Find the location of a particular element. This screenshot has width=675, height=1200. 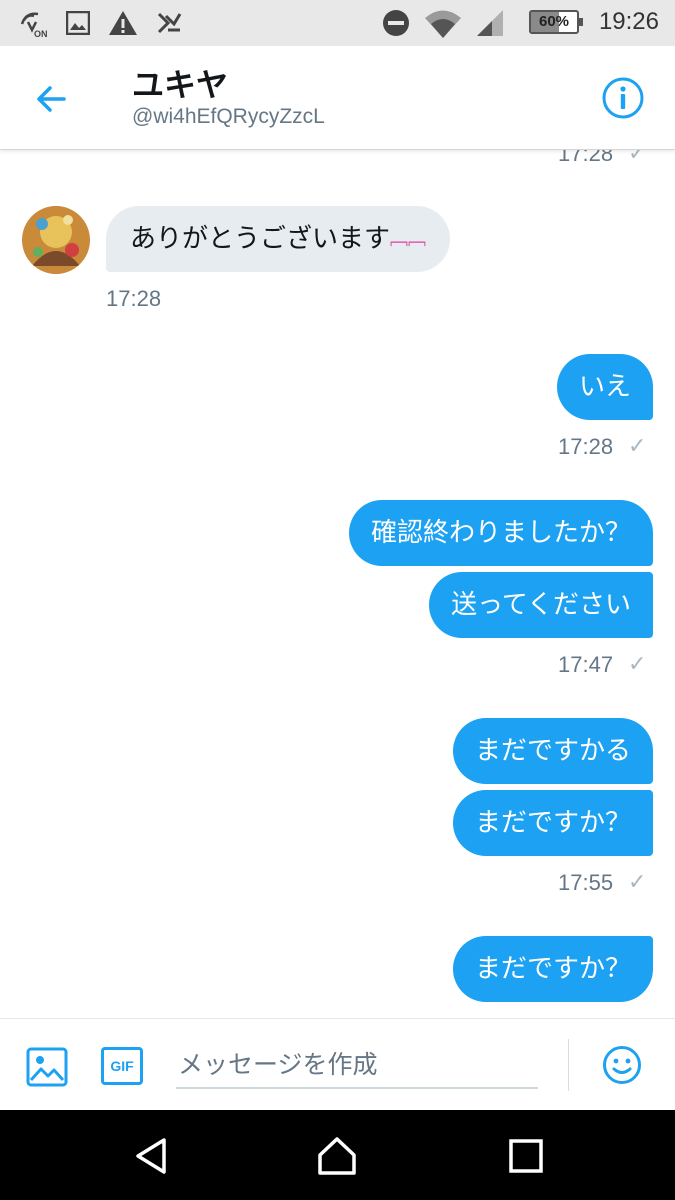

battery-icon: 60% is located at coordinates (556, 22).